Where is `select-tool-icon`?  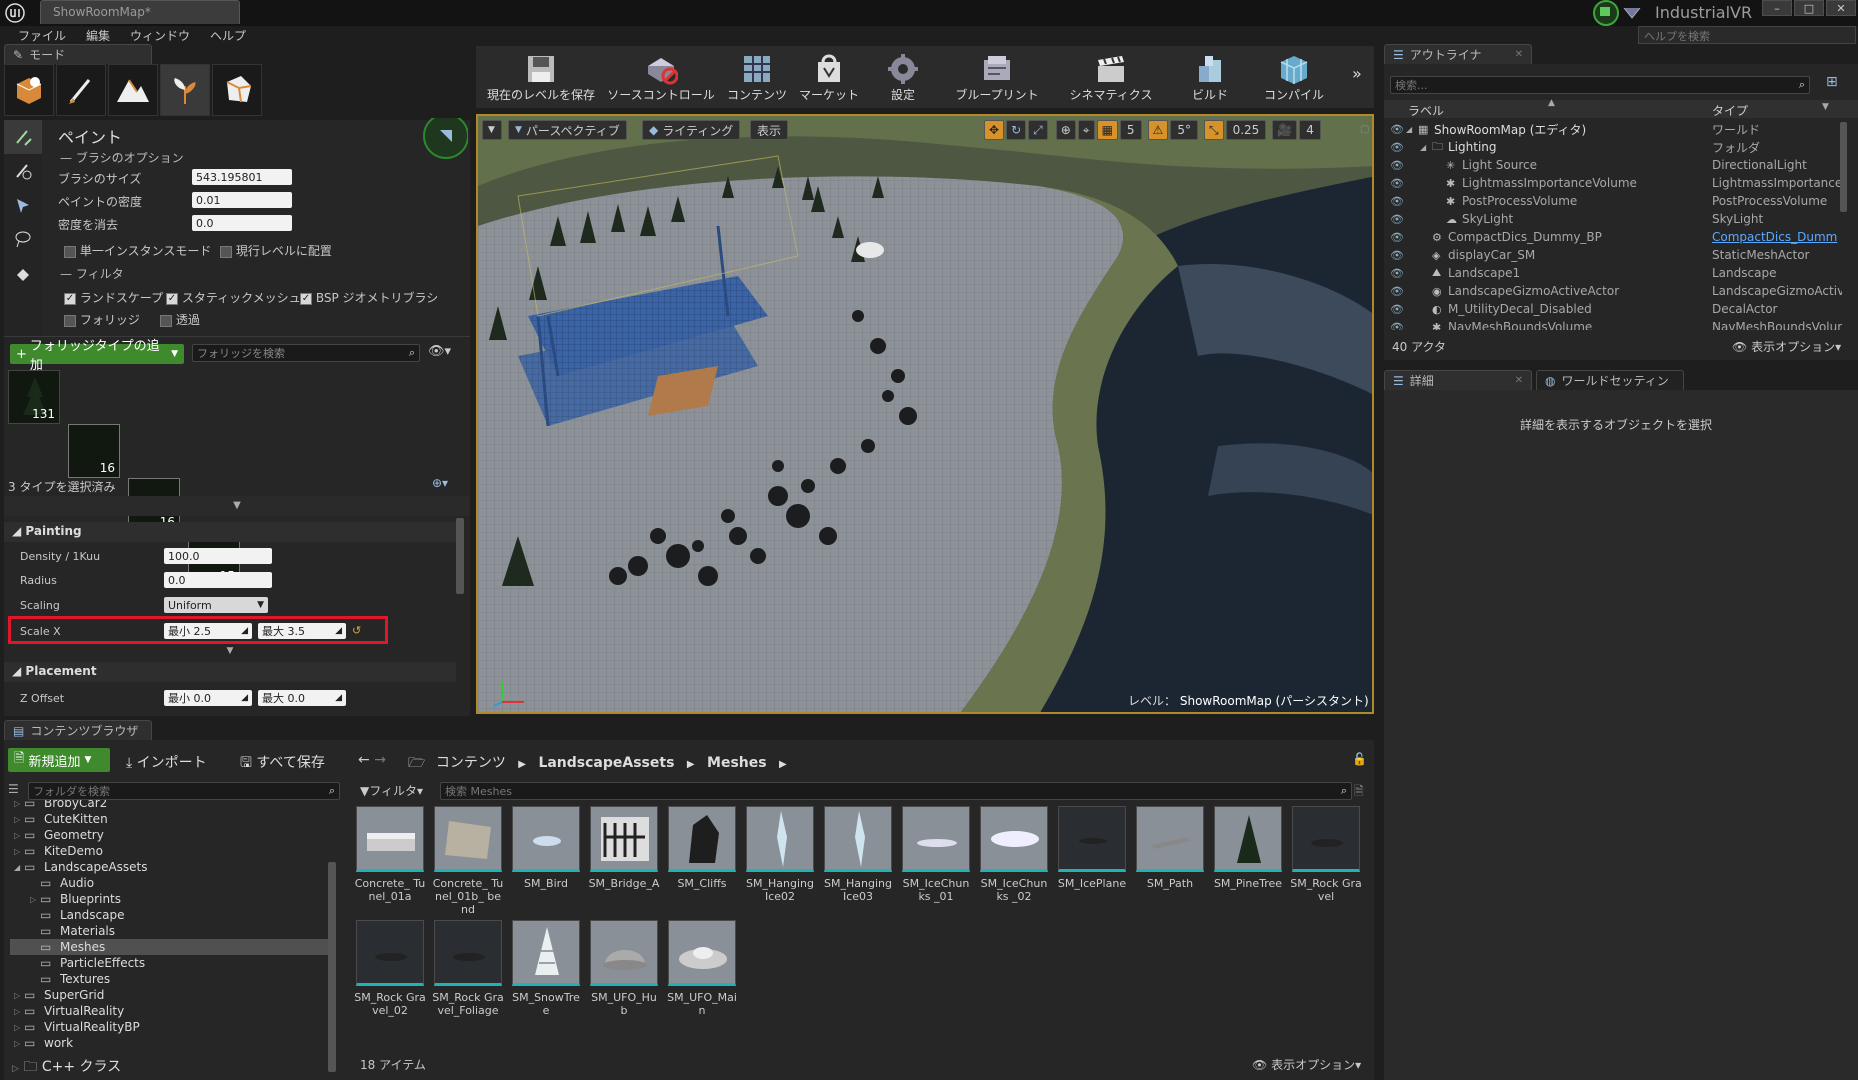
select-tool-icon is located at coordinates (23, 205).